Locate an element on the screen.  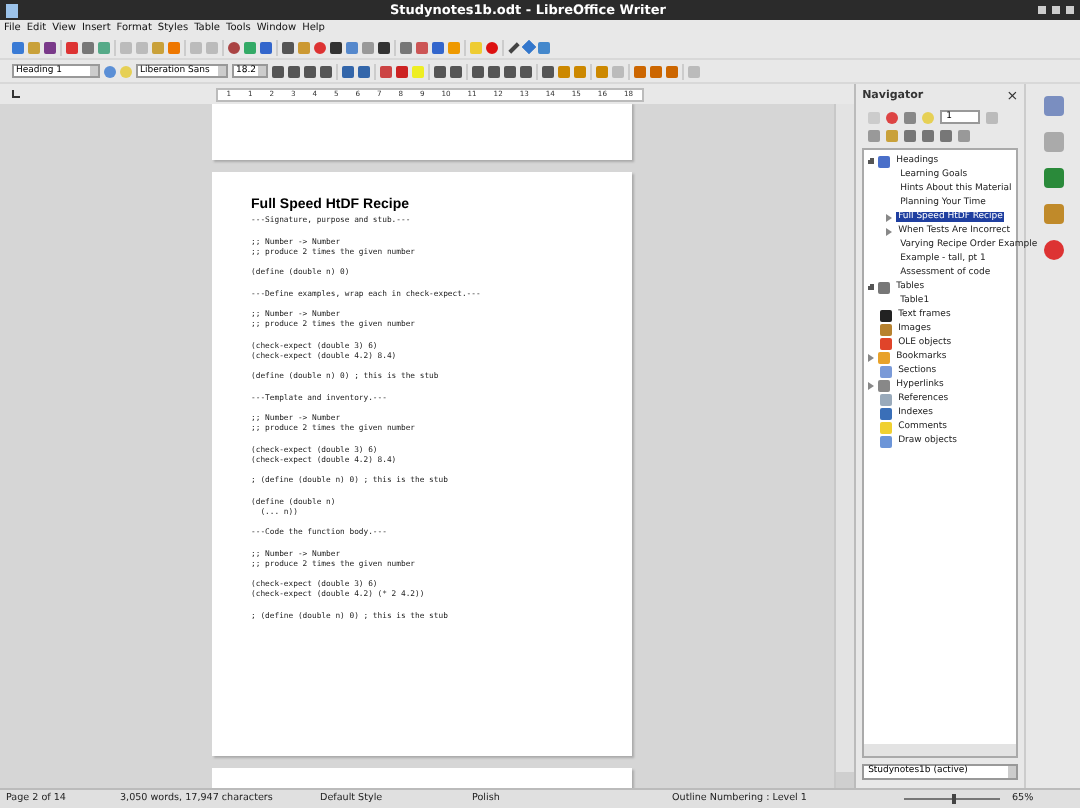
record-icon is located at coordinates (492, 47).